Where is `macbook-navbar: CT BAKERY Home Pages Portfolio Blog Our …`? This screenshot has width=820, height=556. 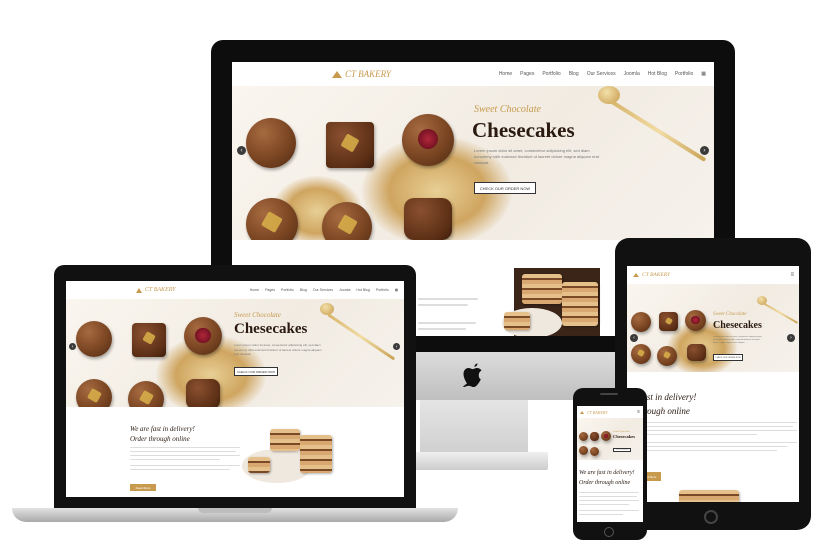
macbook-navbar: CT BAKERY Home Pages Portfolio Blog Our … is located at coordinates (235, 290).